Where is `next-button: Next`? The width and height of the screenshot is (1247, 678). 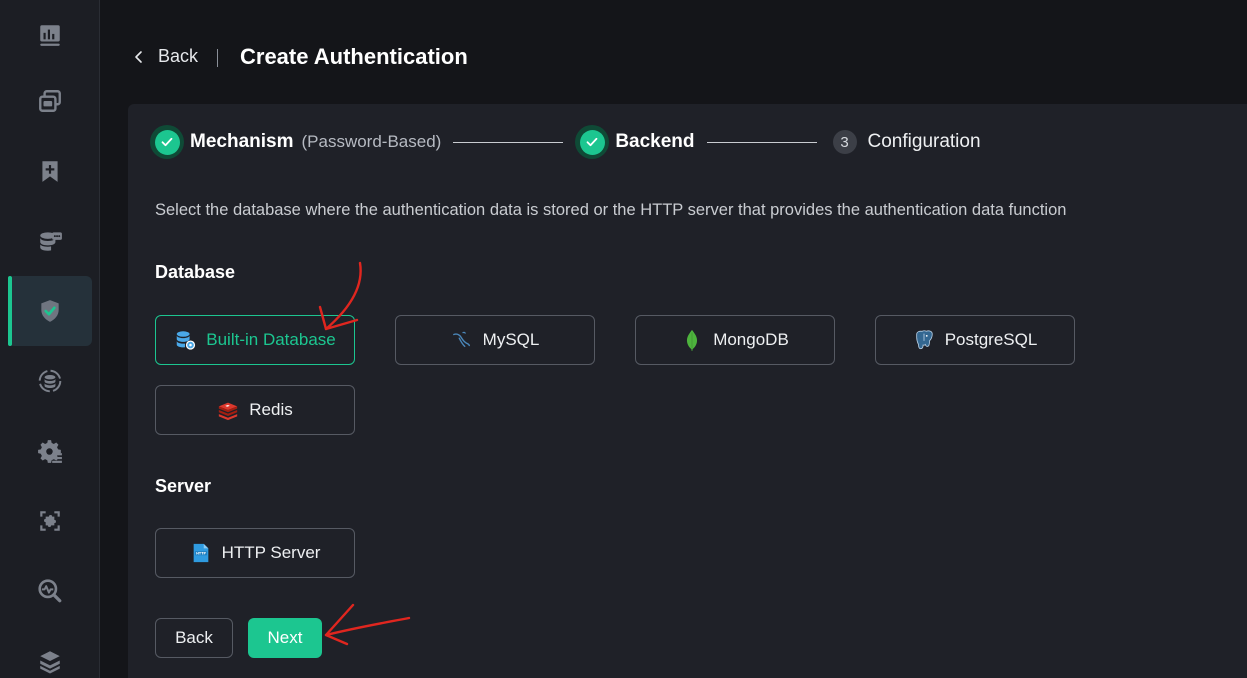 next-button: Next is located at coordinates (285, 638).